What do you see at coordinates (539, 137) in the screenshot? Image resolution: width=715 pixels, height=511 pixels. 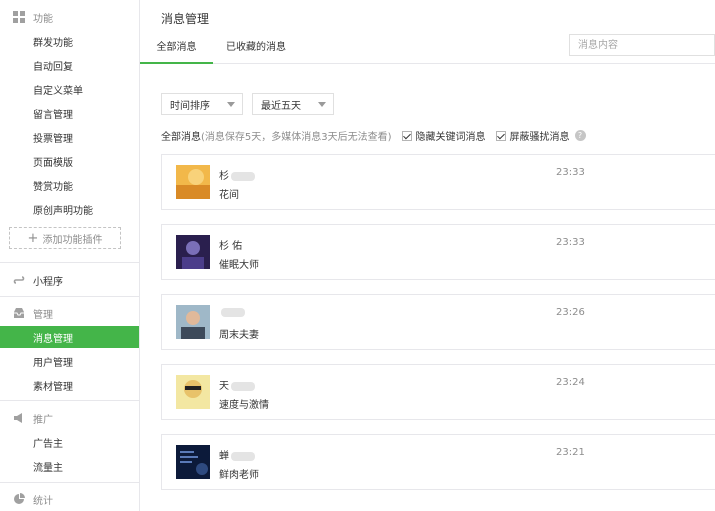 I see `block-spam-label: 屏蔽骚扰消息` at bounding box center [539, 137].